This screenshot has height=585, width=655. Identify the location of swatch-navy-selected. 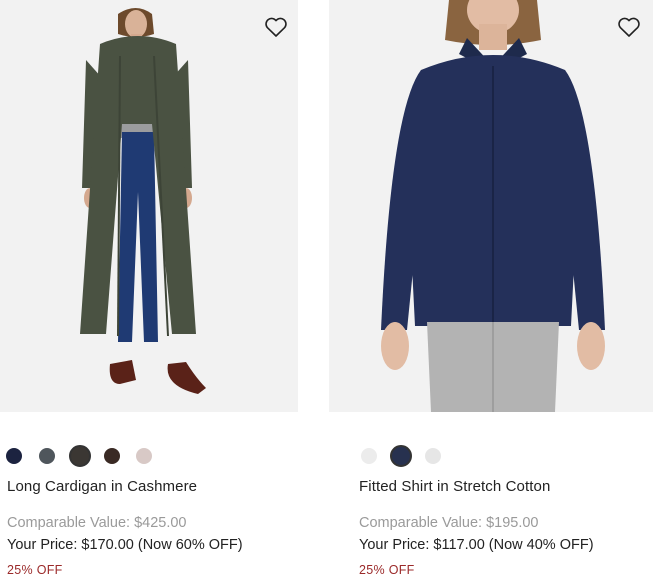
(401, 456).